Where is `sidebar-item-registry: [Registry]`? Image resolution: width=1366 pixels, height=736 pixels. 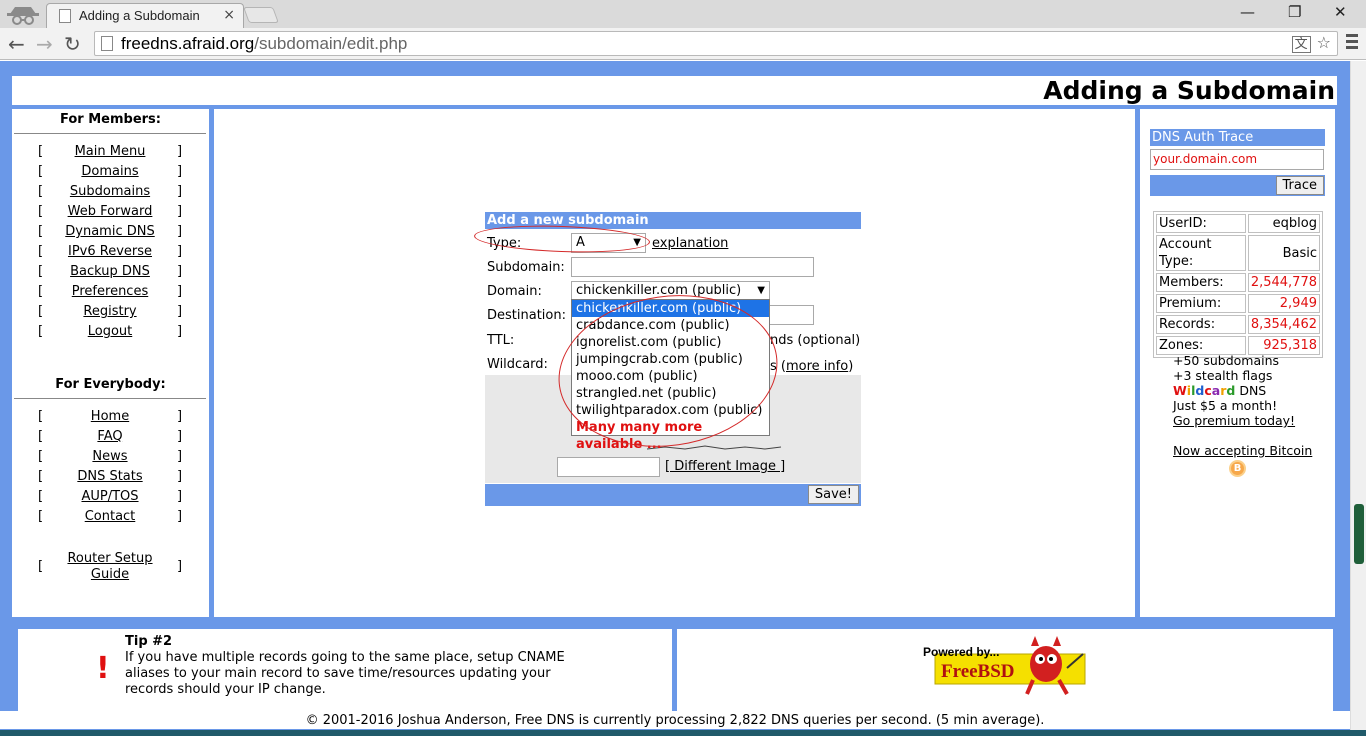
sidebar-item-registry: [Registry] is located at coordinates (110, 313).